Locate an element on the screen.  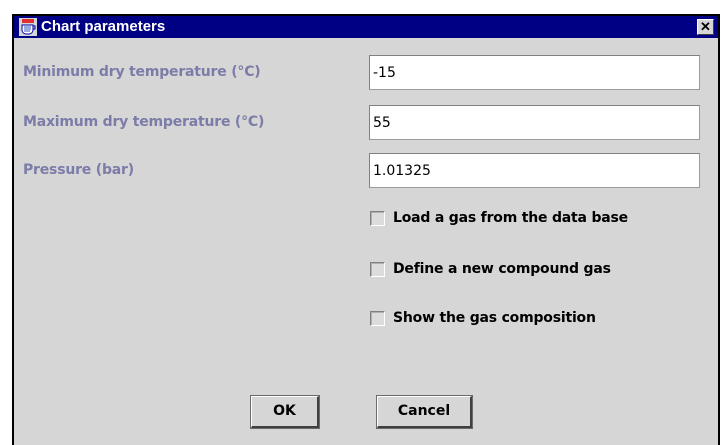
define-gas-option: Define a new compound gas is located at coordinates (490, 269).